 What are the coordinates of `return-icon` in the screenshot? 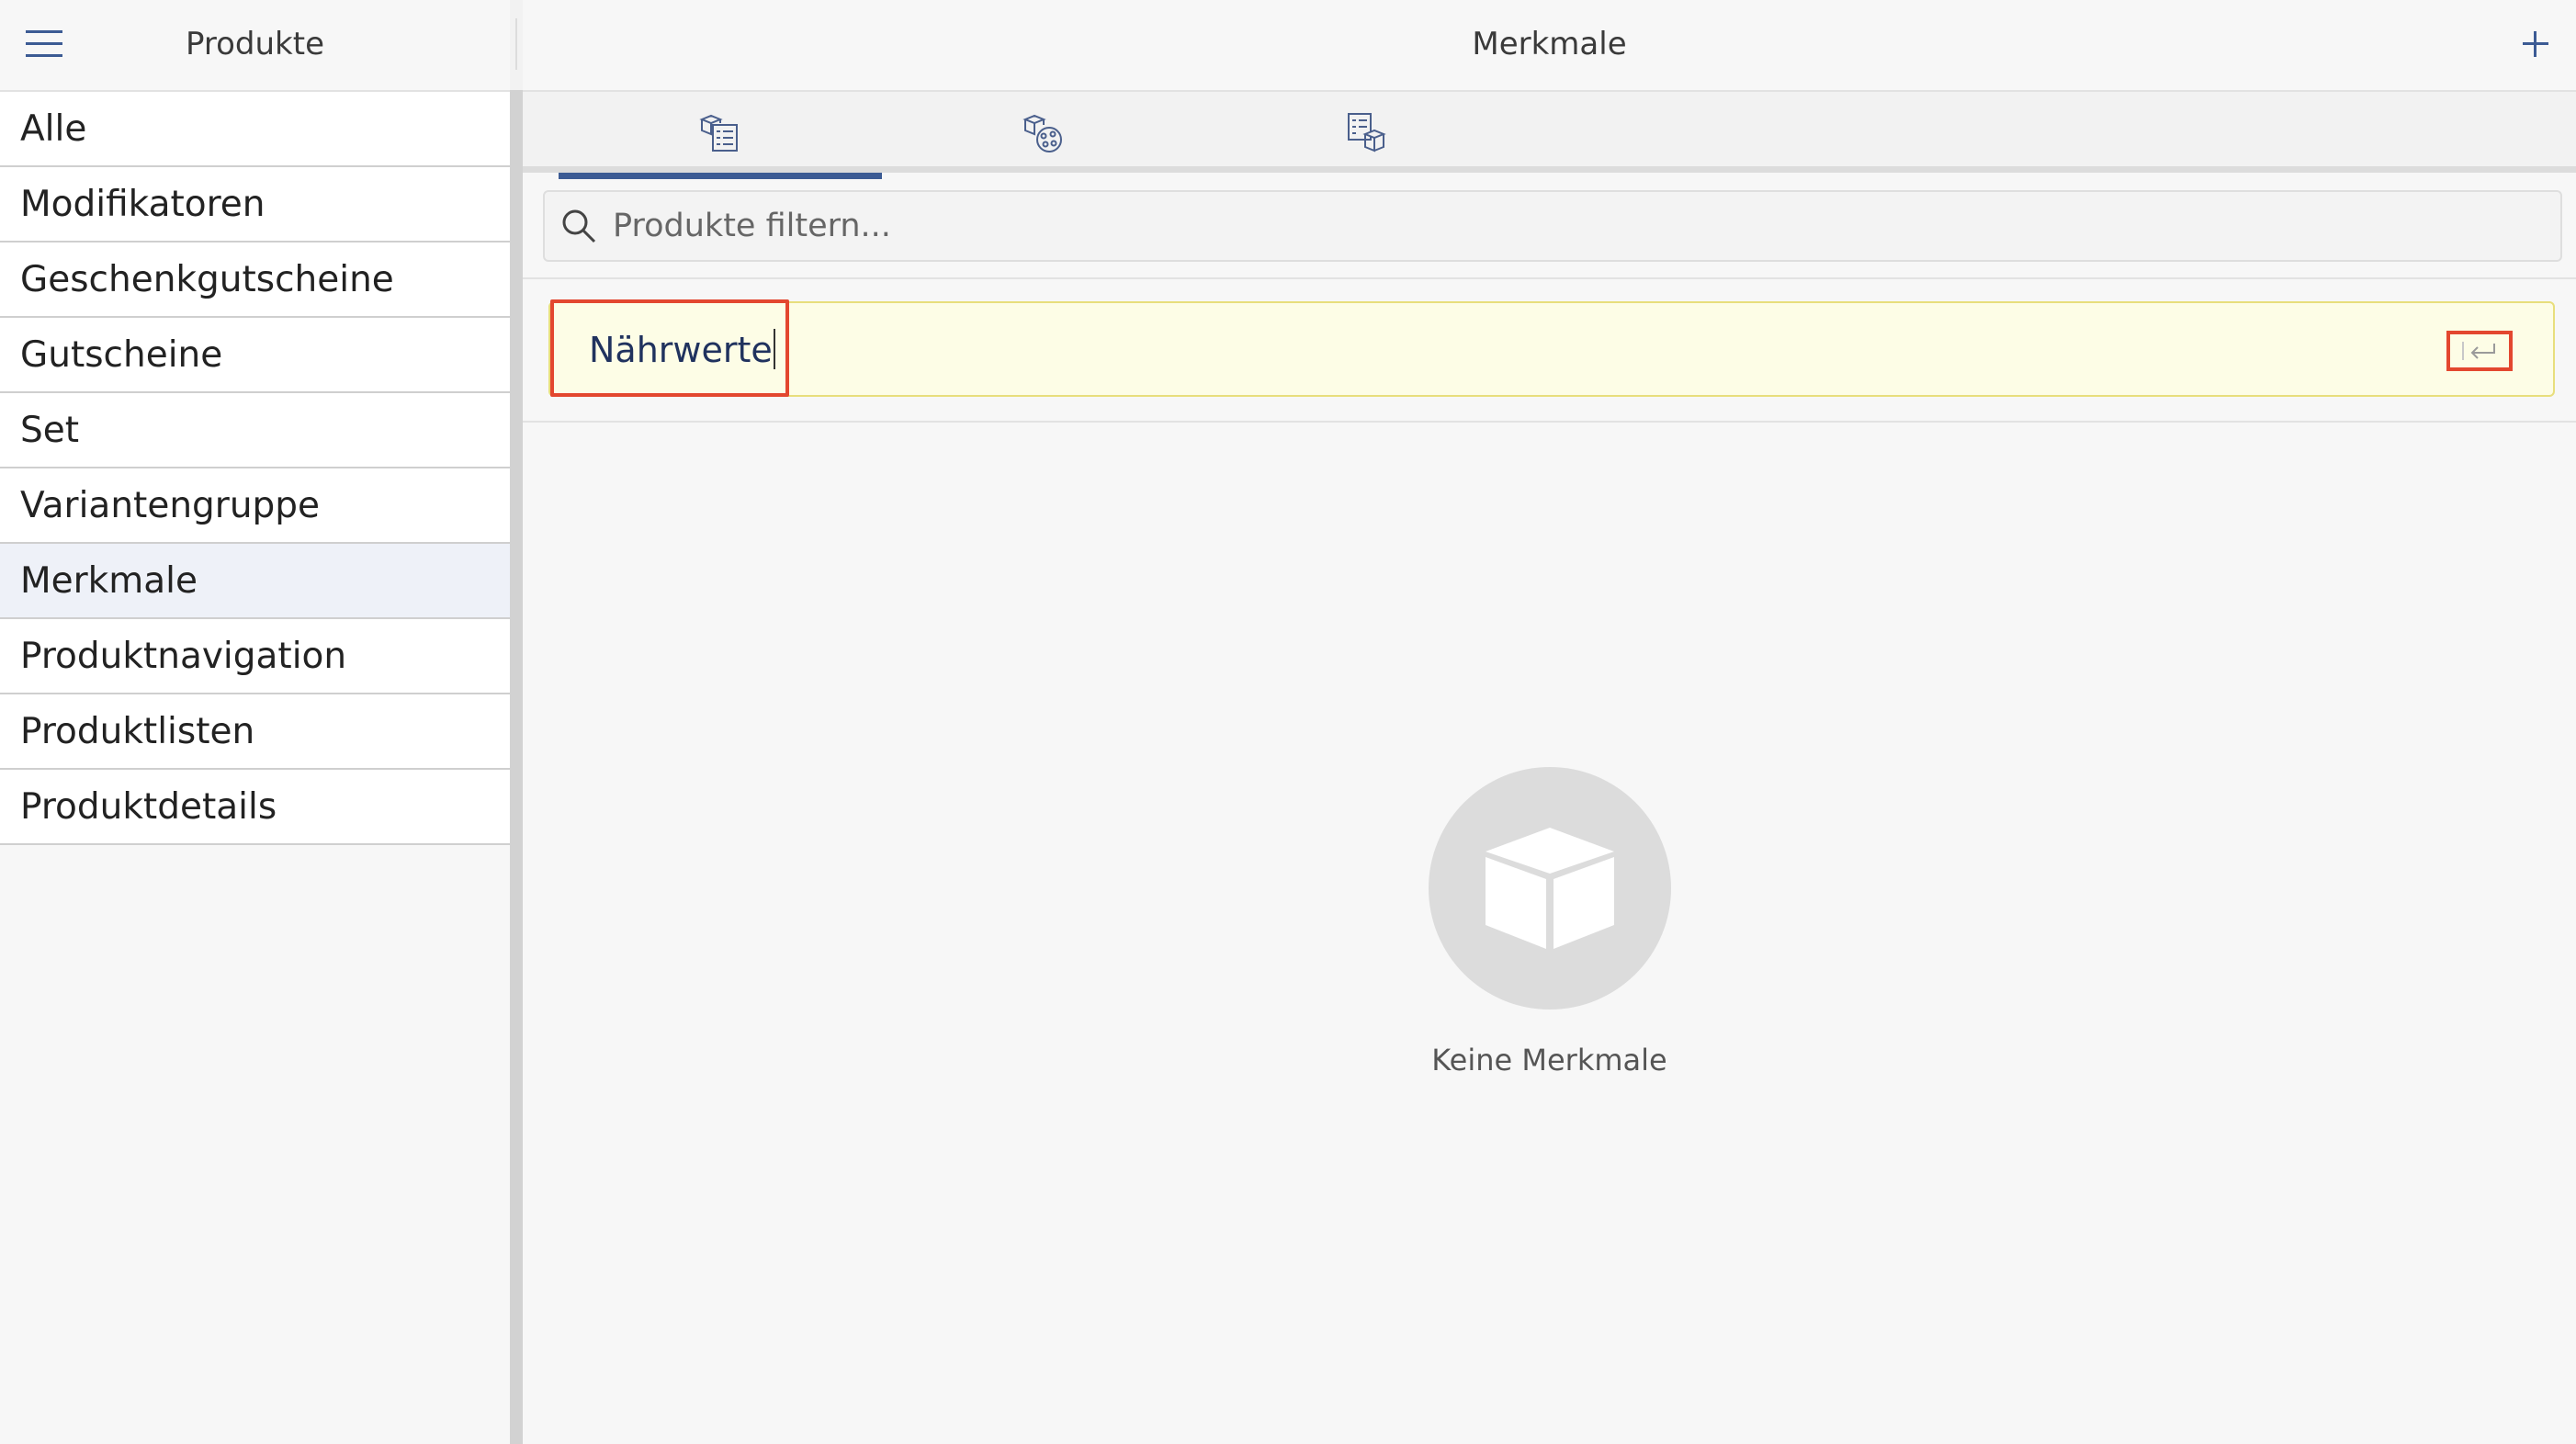 It's located at (2478, 351).